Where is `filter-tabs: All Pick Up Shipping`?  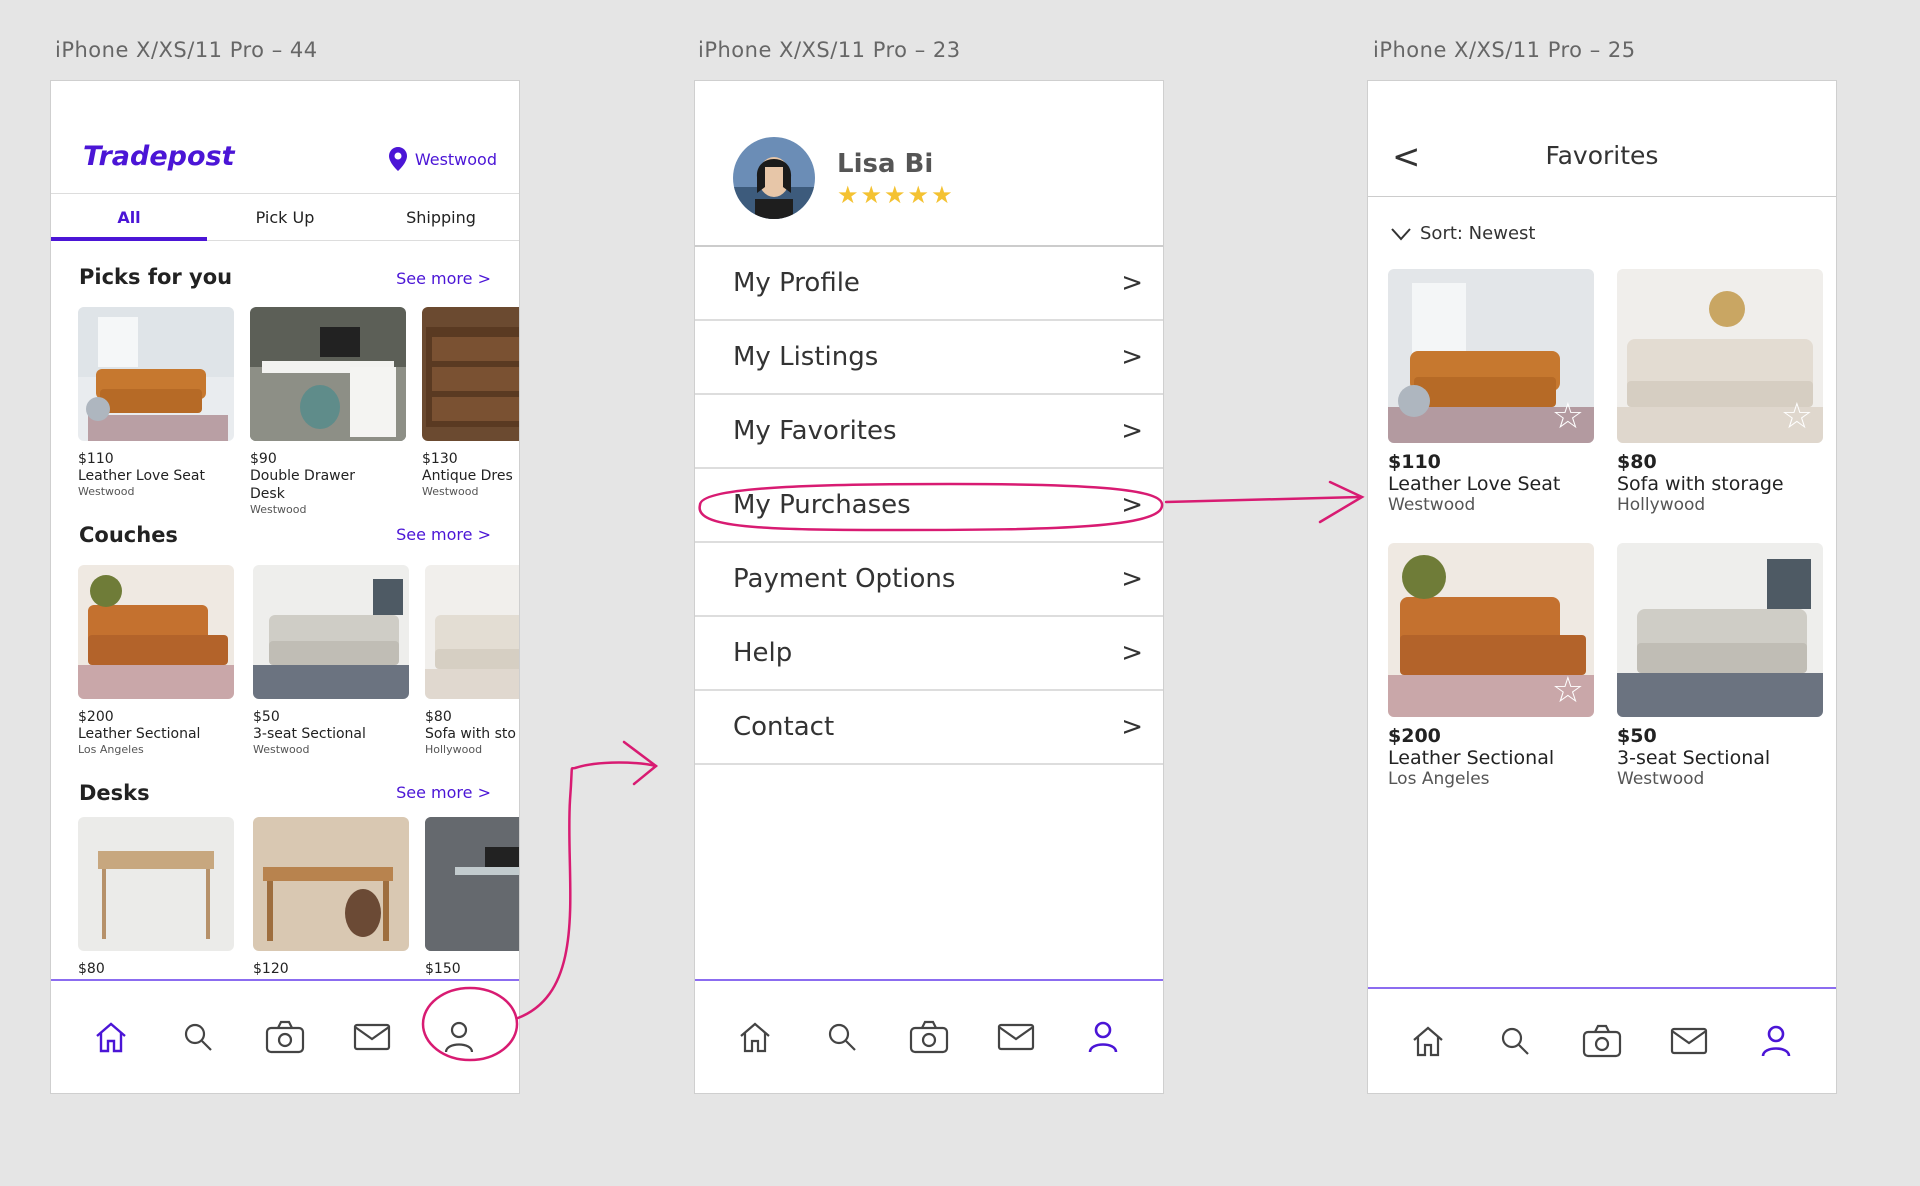
filter-tabs: All Pick Up Shipping is located at coordinates (285, 217).